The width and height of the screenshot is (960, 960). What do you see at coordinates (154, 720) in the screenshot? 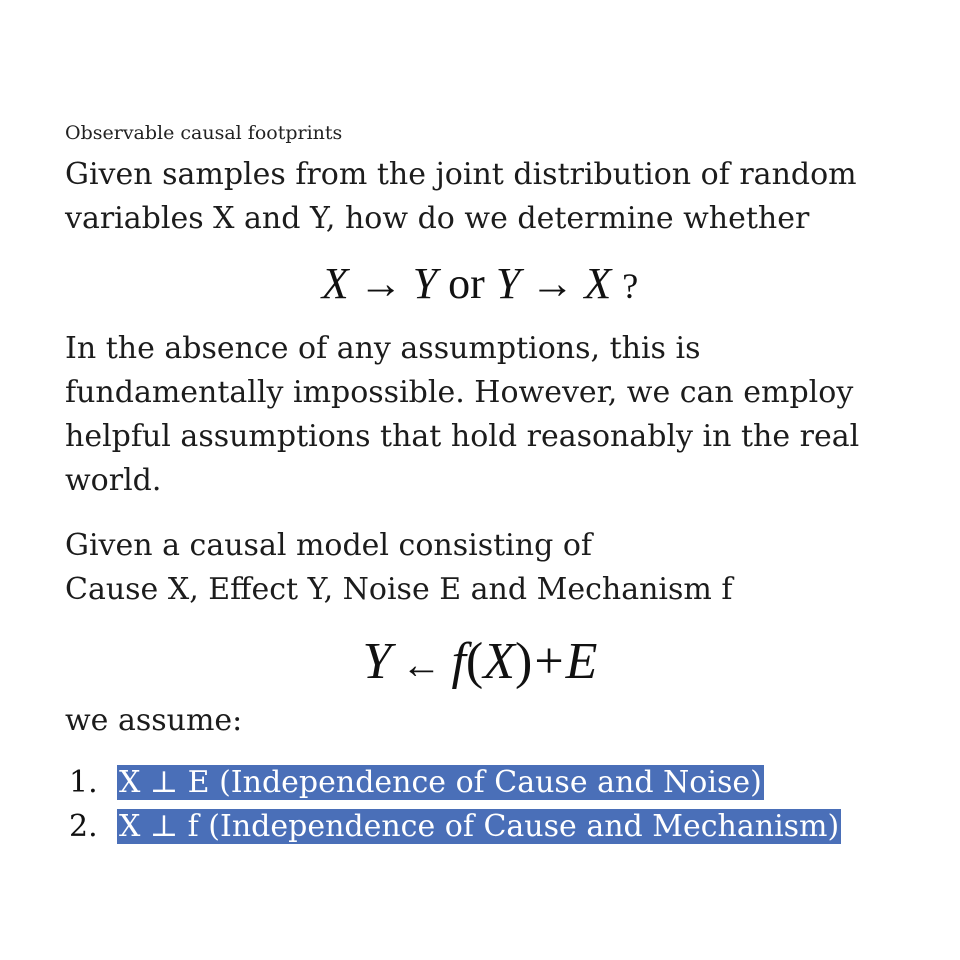
I see `assume-paragraph: we assume:` at bounding box center [154, 720].